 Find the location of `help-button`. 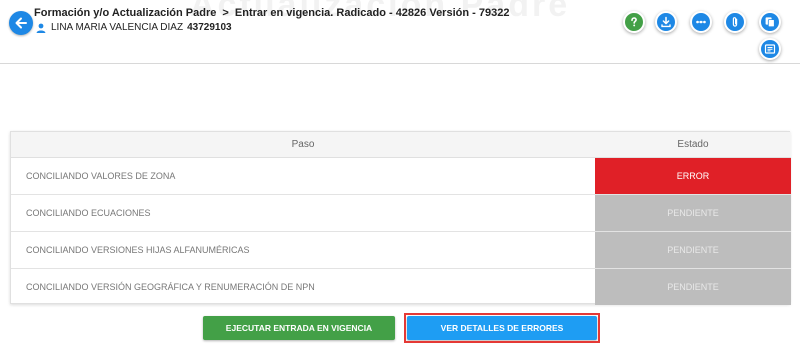

help-button is located at coordinates (634, 22).